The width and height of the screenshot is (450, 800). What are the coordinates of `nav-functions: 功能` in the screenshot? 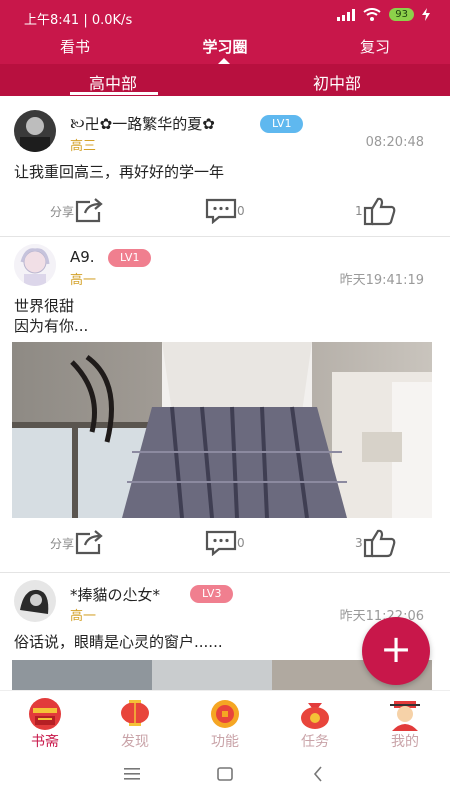 It's located at (225, 720).